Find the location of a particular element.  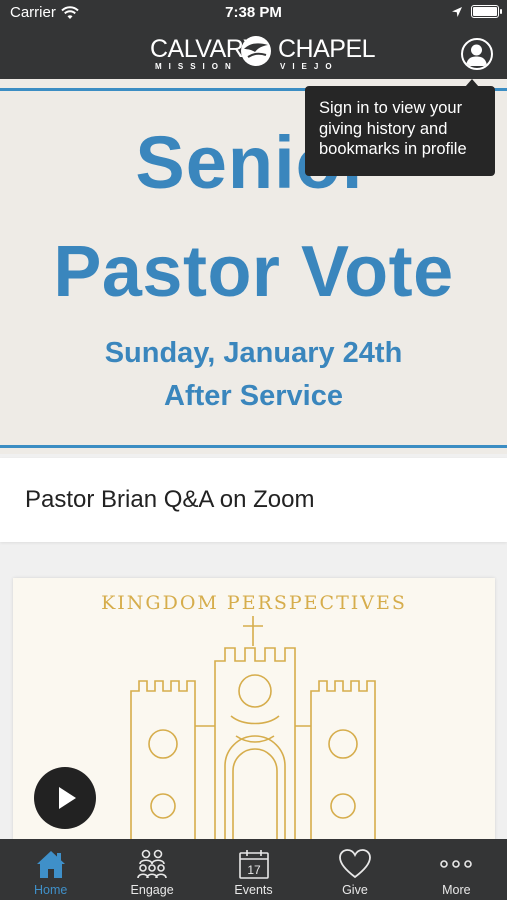

profile-button is located at coordinates (477, 54).